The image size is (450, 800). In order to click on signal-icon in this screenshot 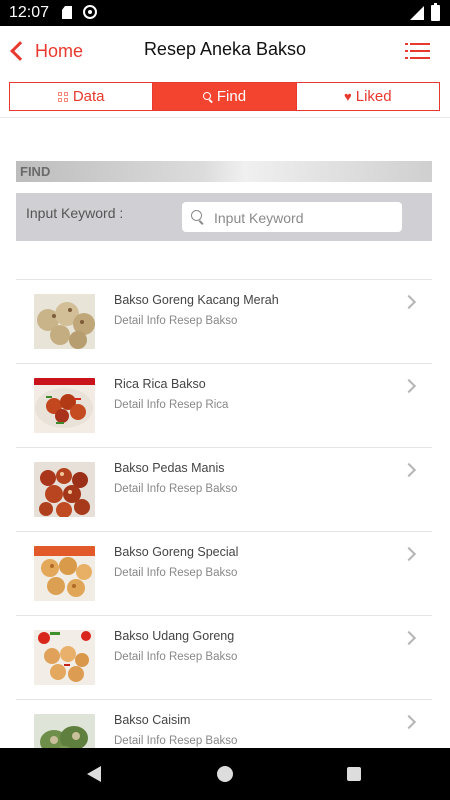, I will do `click(417, 13)`.